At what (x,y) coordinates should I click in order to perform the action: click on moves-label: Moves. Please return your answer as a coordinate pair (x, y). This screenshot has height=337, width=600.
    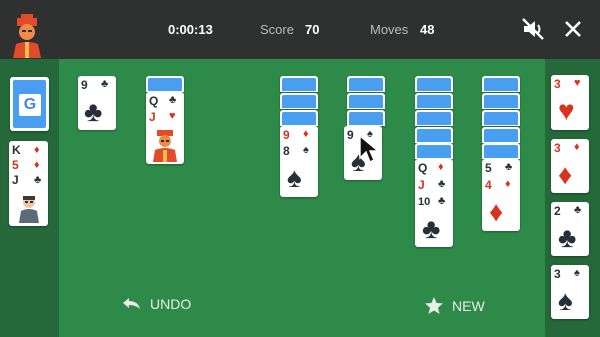
    Looking at the image, I should click on (389, 29).